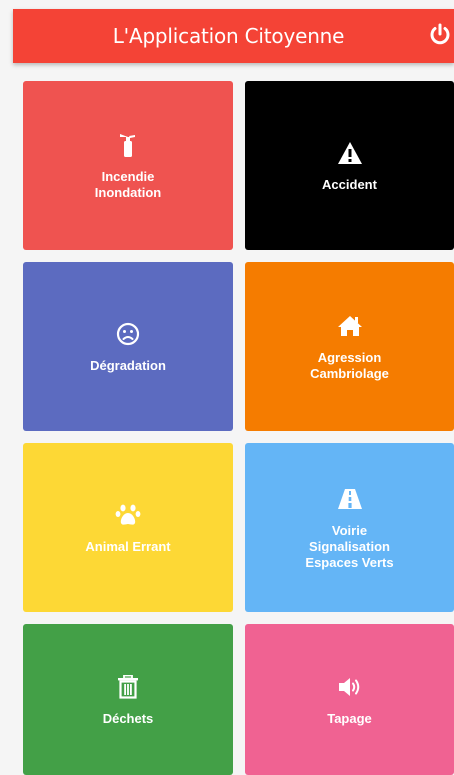 The image size is (454, 775). I want to click on tile-agression-cambriolage: Agression Cambriolage, so click(349, 346).